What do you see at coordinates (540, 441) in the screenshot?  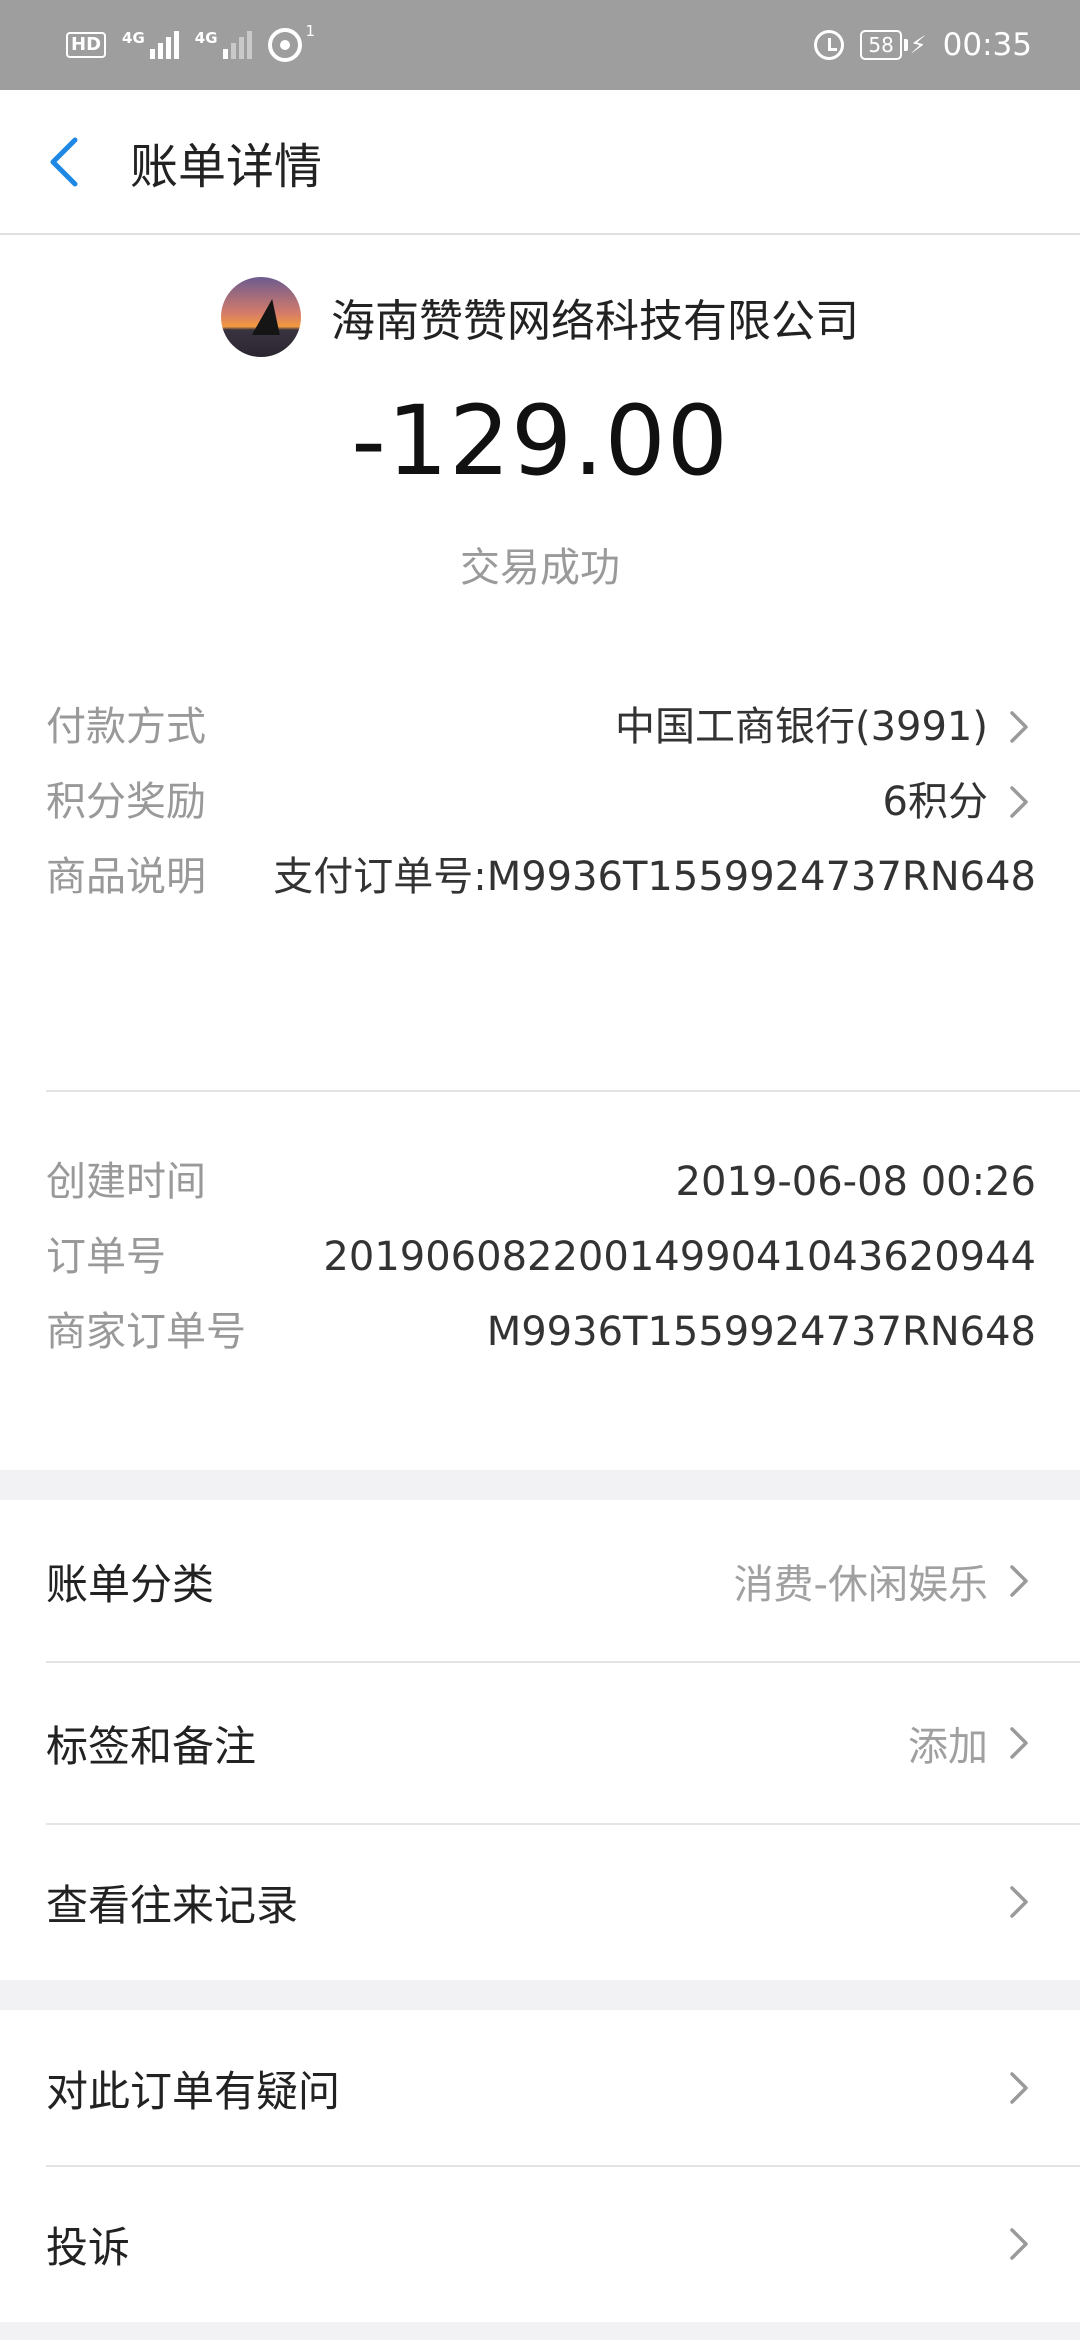 I see `bill-amount: -129.00` at bounding box center [540, 441].